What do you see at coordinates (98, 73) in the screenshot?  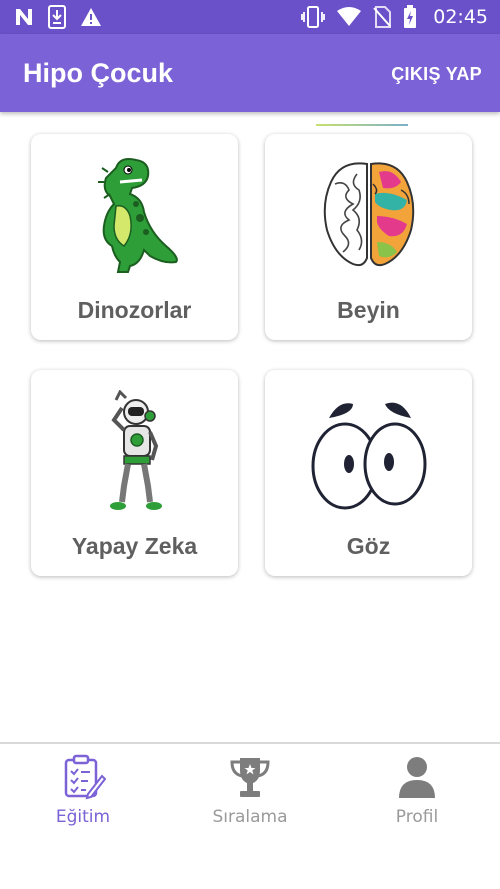 I see `app-title: Hipo Çocuk` at bounding box center [98, 73].